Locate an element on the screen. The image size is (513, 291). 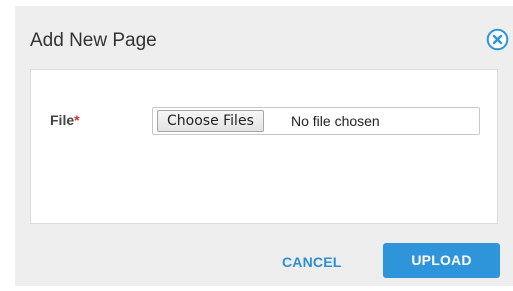
required-asterisk: * is located at coordinates (77, 120).